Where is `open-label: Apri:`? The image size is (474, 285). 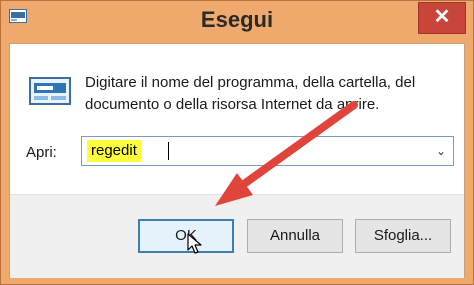
open-label: Apri: is located at coordinates (41, 152).